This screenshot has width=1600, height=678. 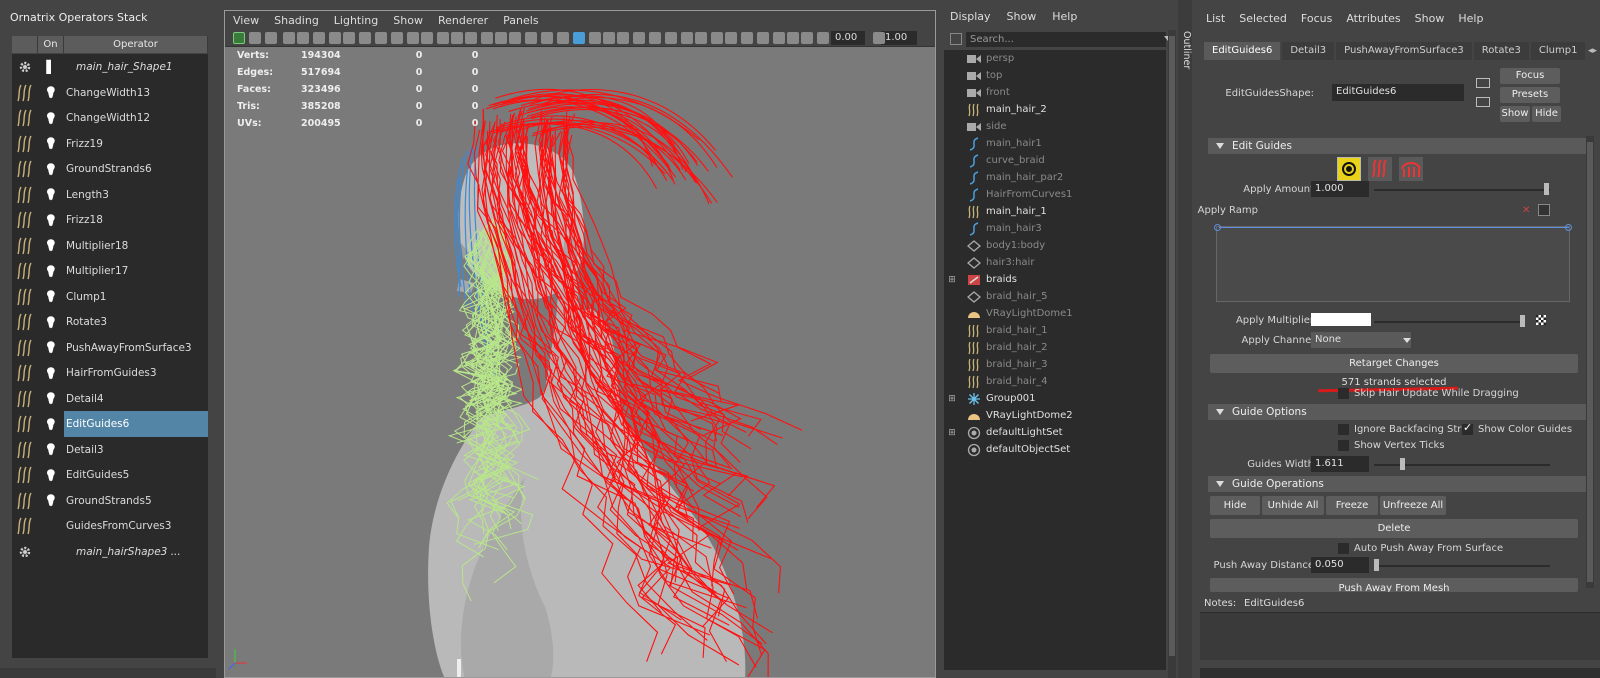 I want to click on operator-name: main_hair_Shape1, so click(x=136, y=67).